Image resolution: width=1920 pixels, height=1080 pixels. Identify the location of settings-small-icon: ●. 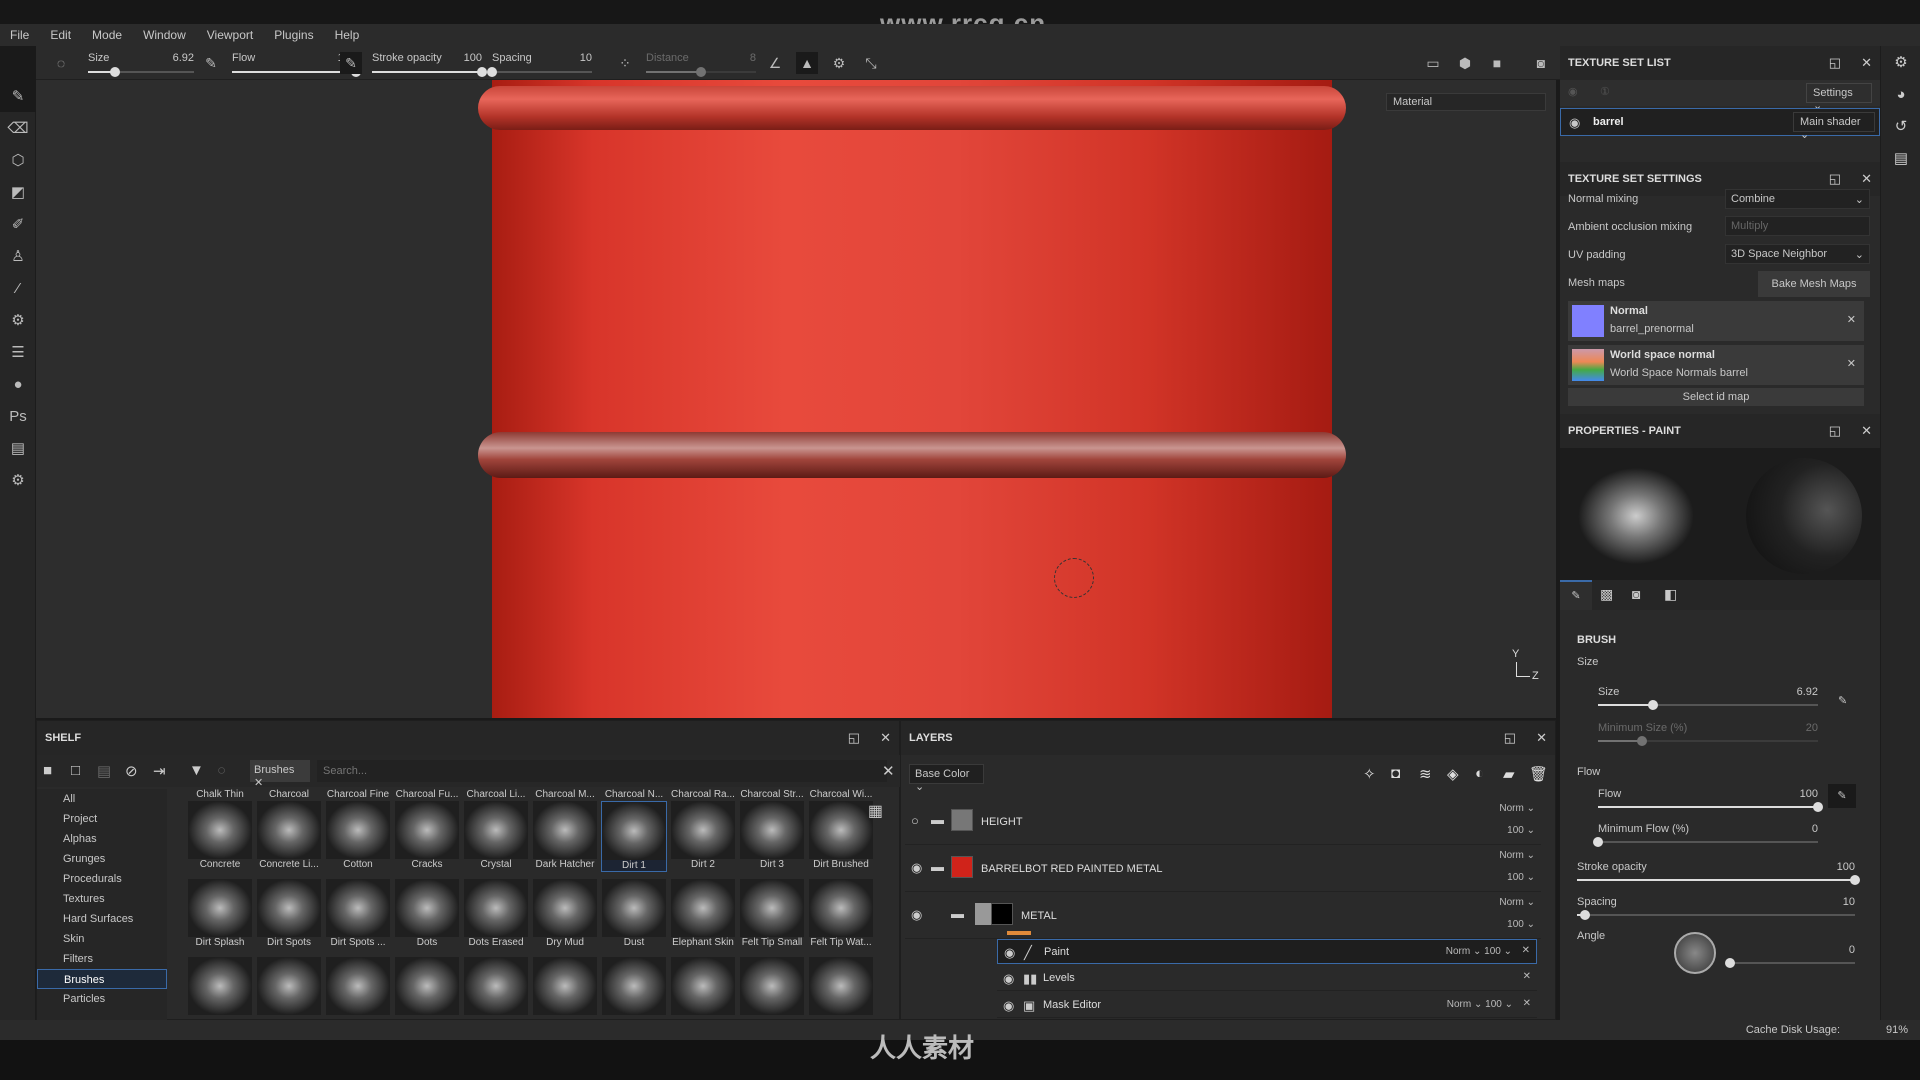
(18, 384).